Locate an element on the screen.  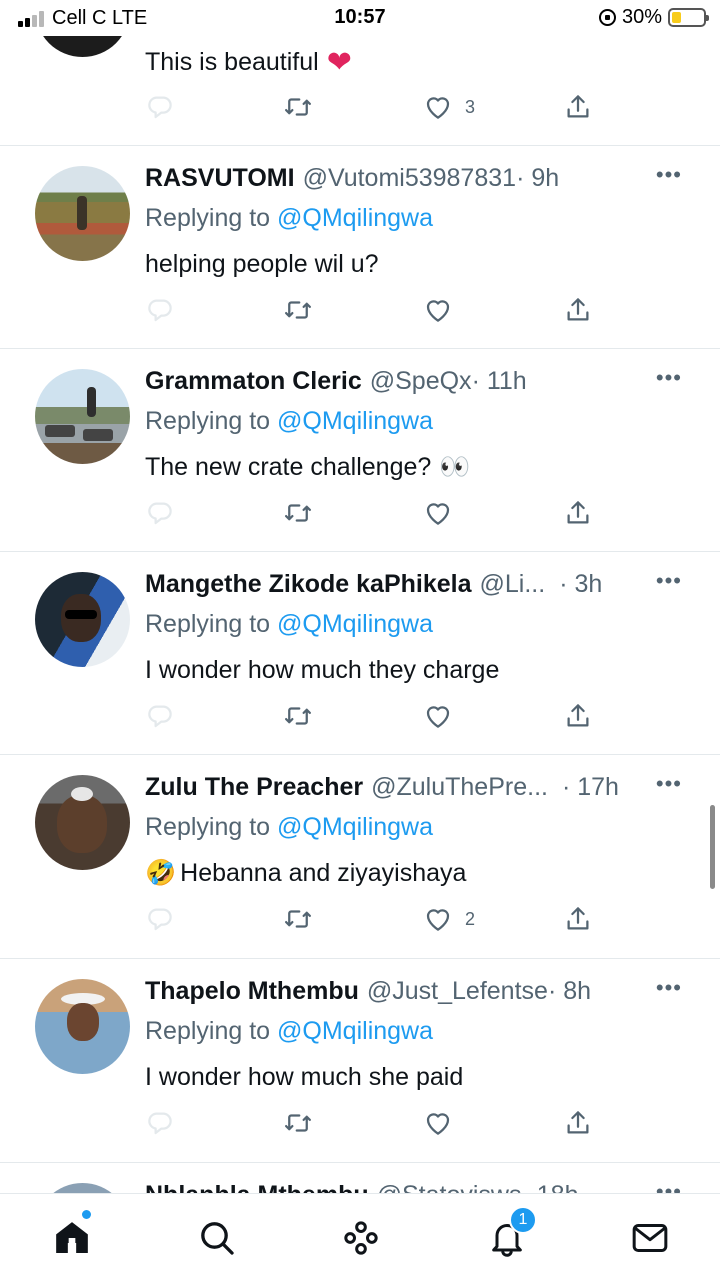
tweet-time: · 11h is located at coordinates (499, 381).